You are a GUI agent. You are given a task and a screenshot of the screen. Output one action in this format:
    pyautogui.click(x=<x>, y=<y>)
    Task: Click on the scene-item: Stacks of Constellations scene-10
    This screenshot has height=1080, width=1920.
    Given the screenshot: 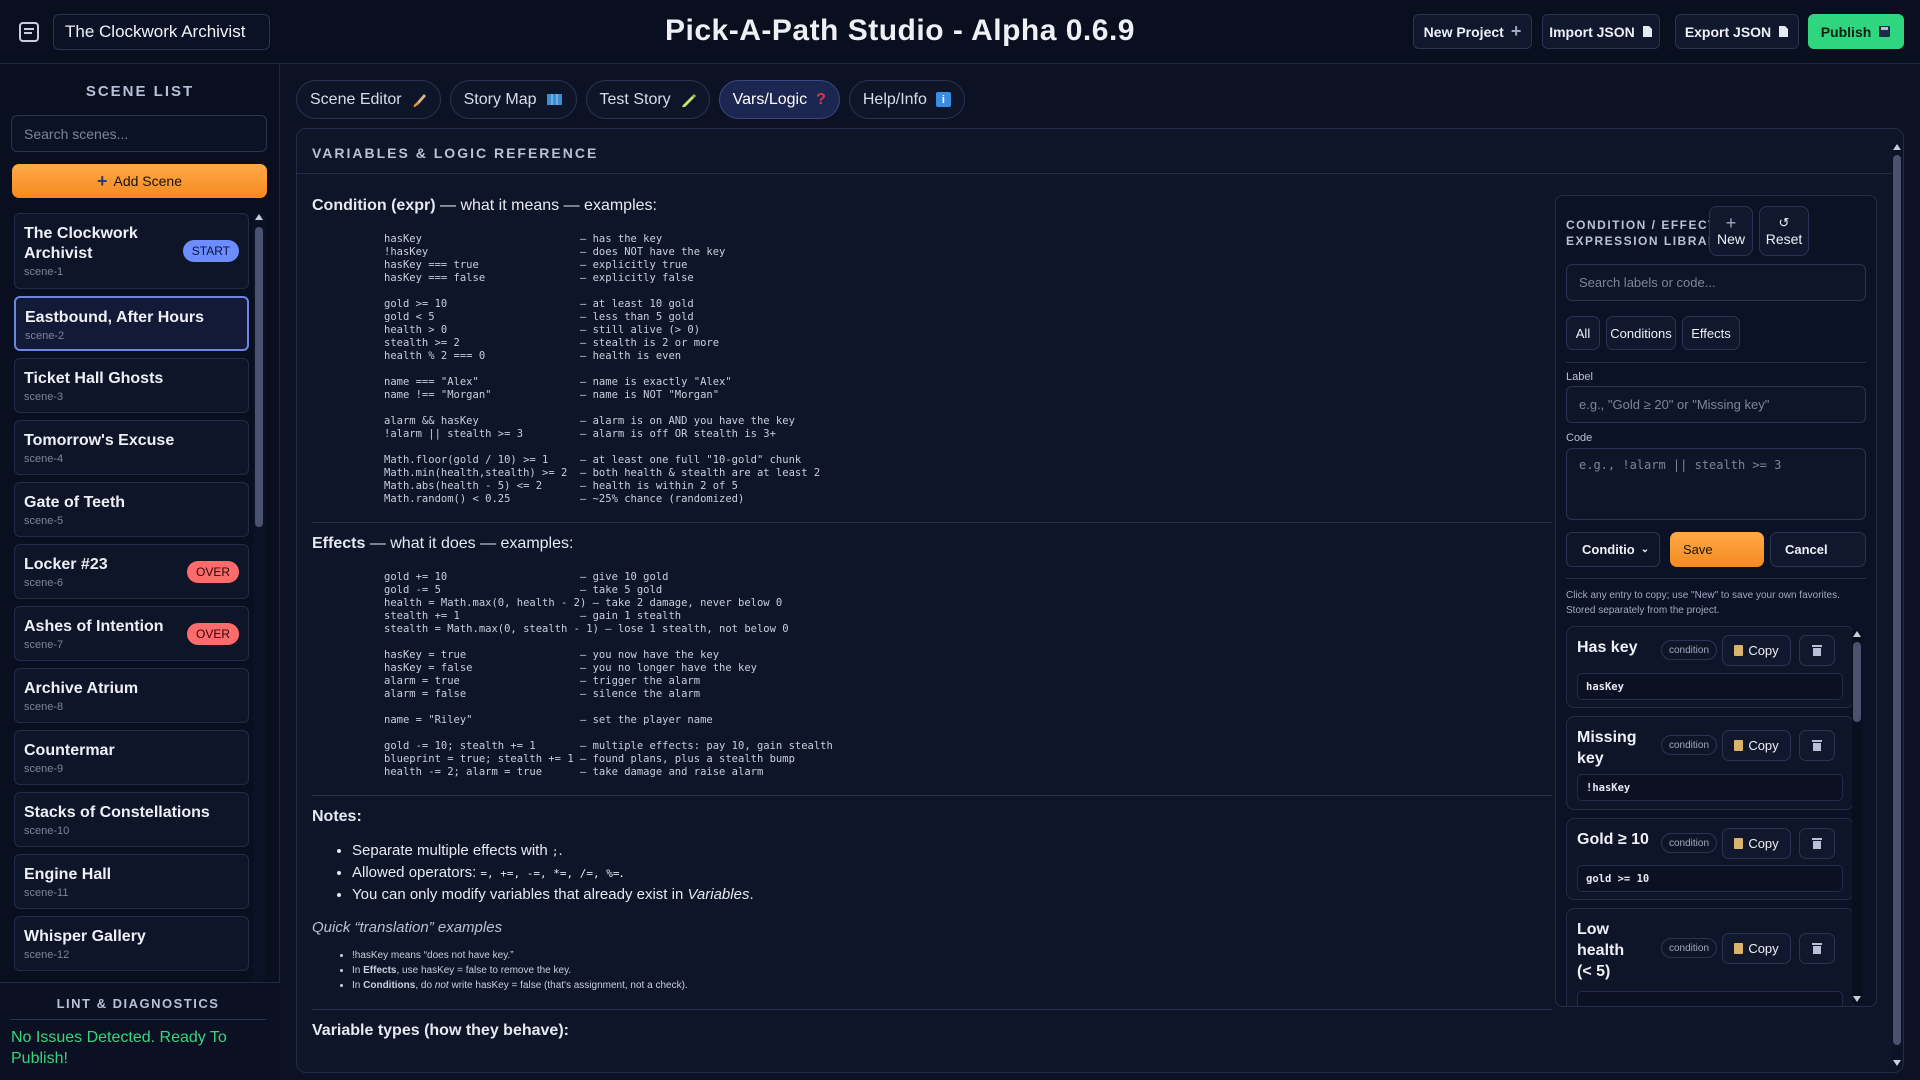 What is the action you would take?
    pyautogui.click(x=131, y=819)
    